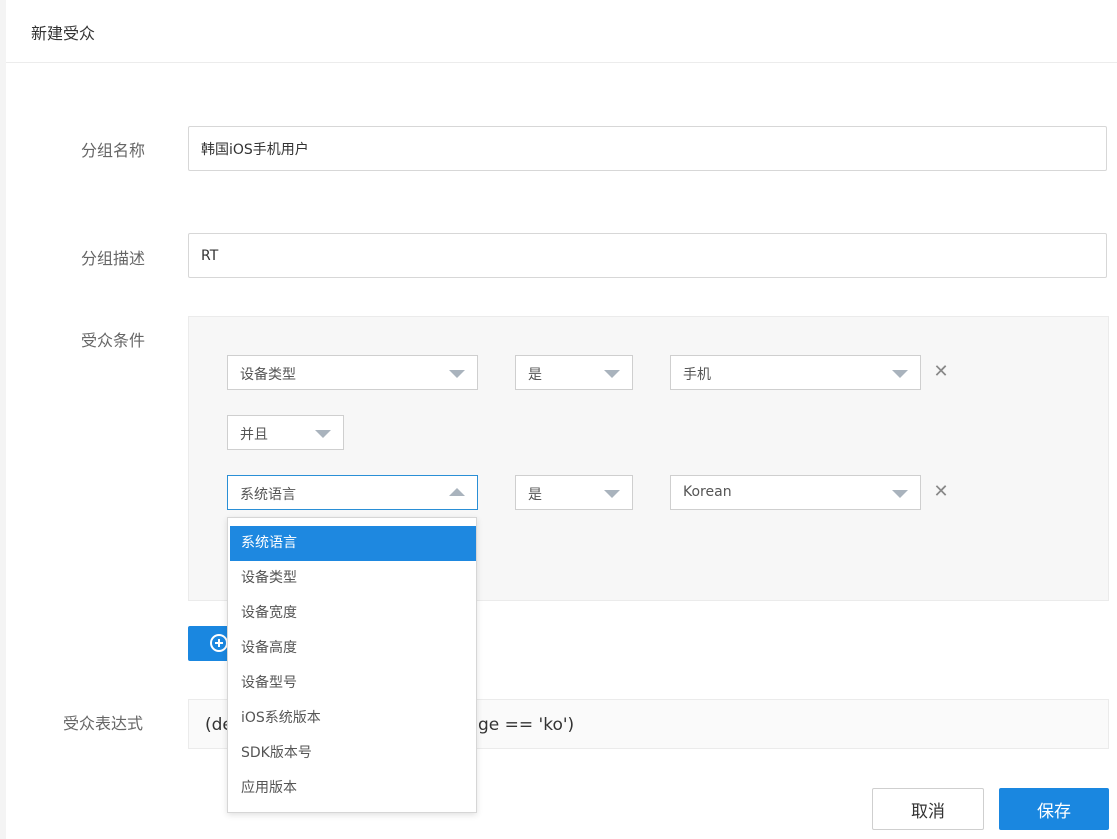  I want to click on dropdown-item: 设备类型, so click(353, 578).